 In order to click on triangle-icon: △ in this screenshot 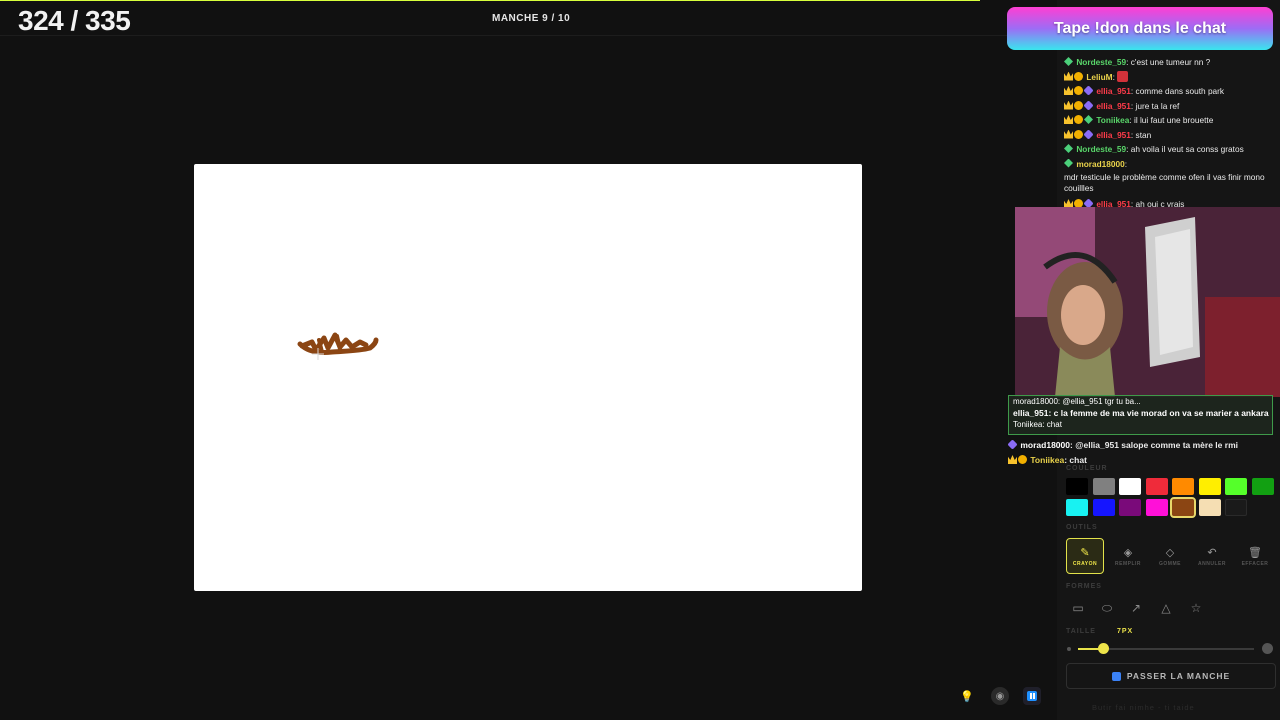, I will do `click(1166, 608)`.